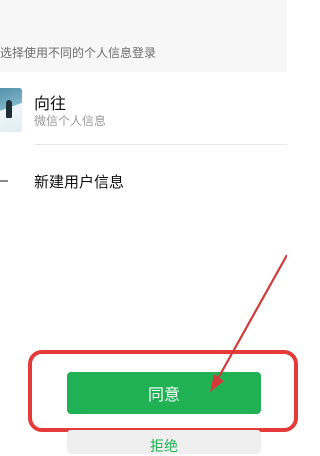 This screenshot has width=320, height=456. Describe the element at coordinates (143, 108) in the screenshot. I see `profile-item: 向往 微信个人信息` at that location.